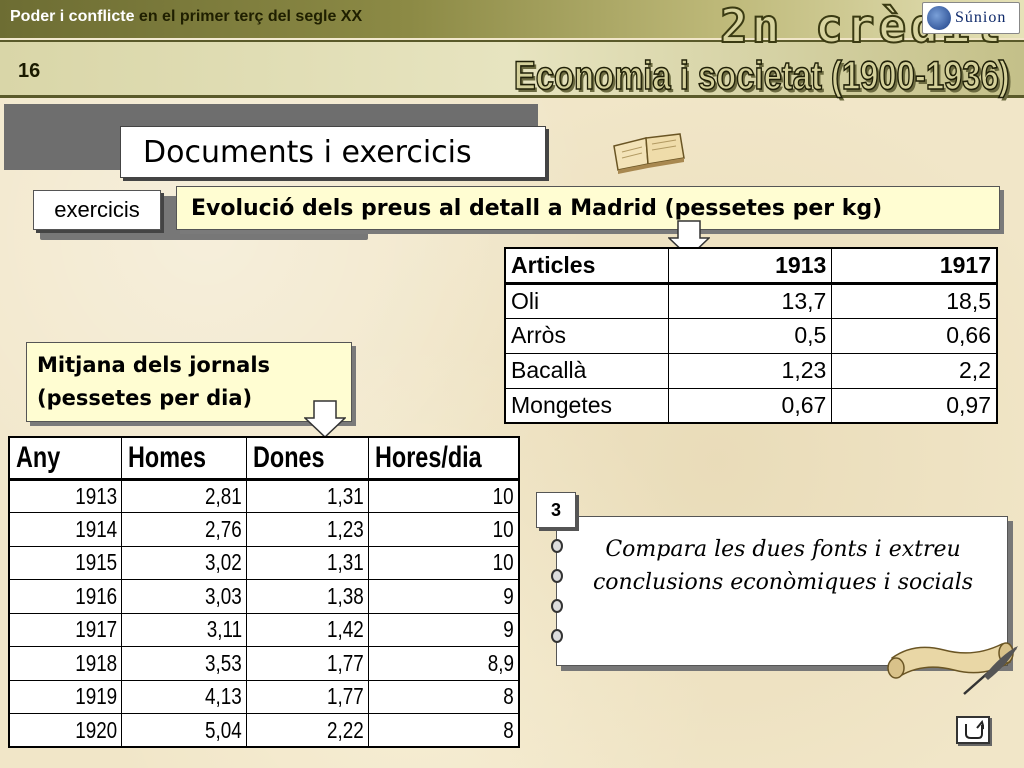  What do you see at coordinates (307, 529) in the screenshot?
I see `wage-women: 1,23` at bounding box center [307, 529].